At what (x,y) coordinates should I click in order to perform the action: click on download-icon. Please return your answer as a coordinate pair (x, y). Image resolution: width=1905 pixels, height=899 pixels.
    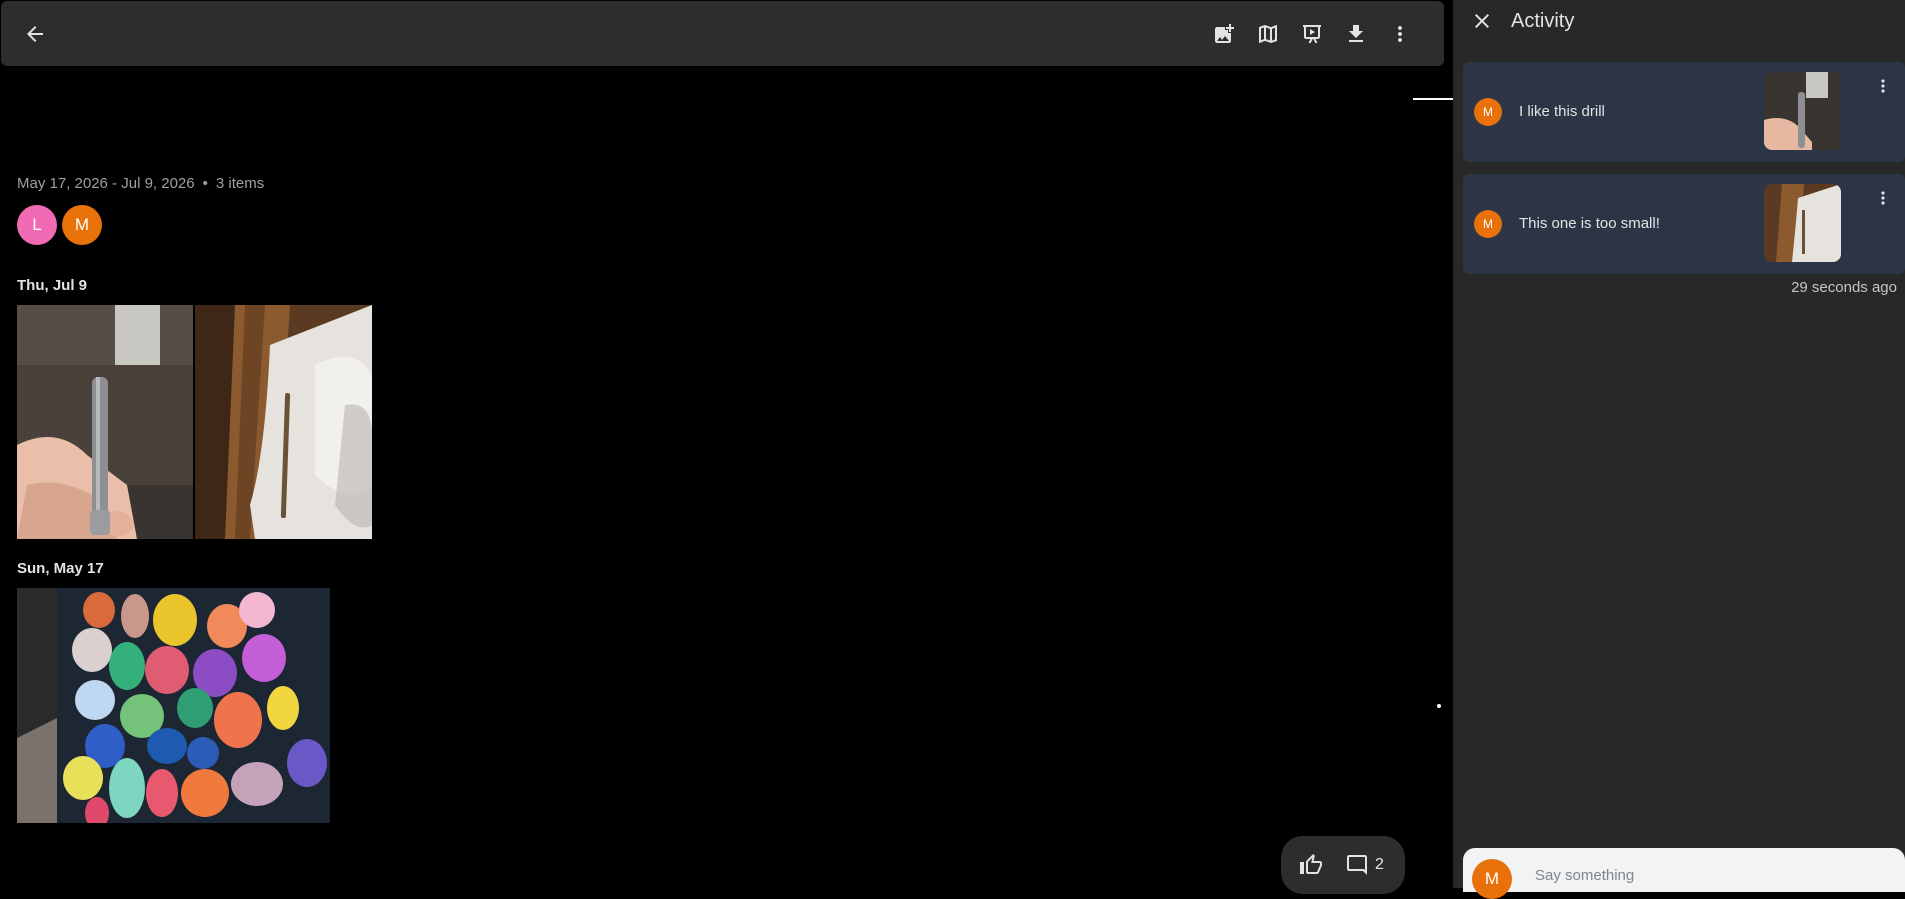
    Looking at the image, I should click on (1356, 33).